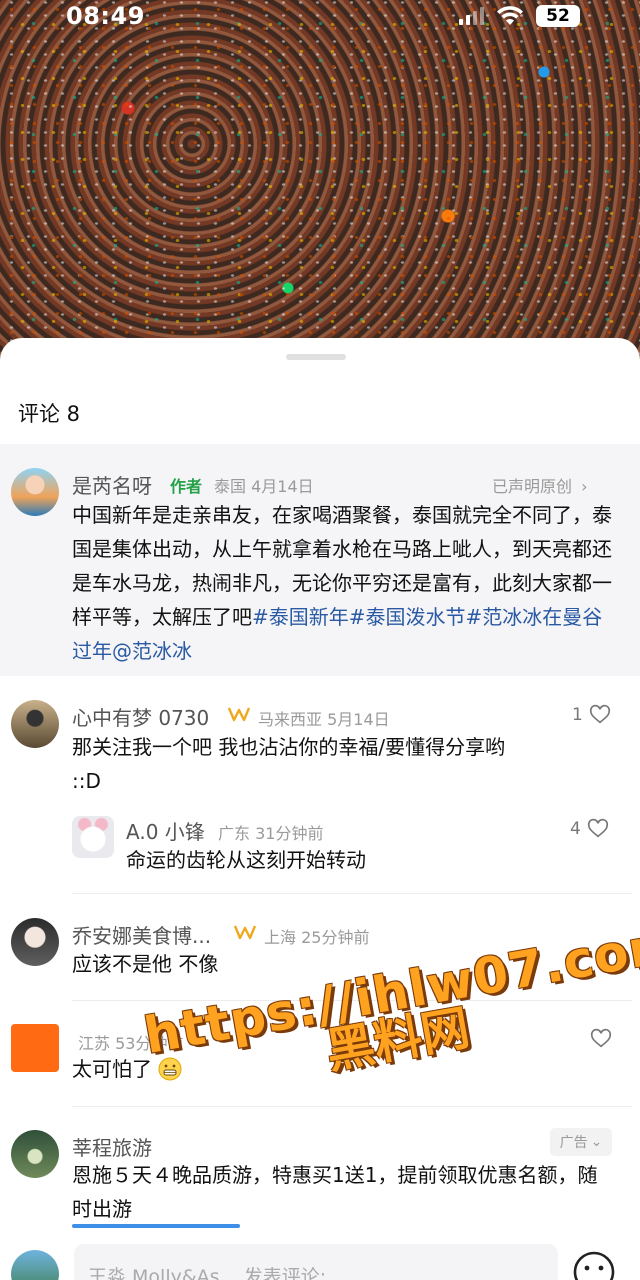  Describe the element at coordinates (145, 964) in the screenshot. I see `comment-text: 应该不是他 不像` at that location.